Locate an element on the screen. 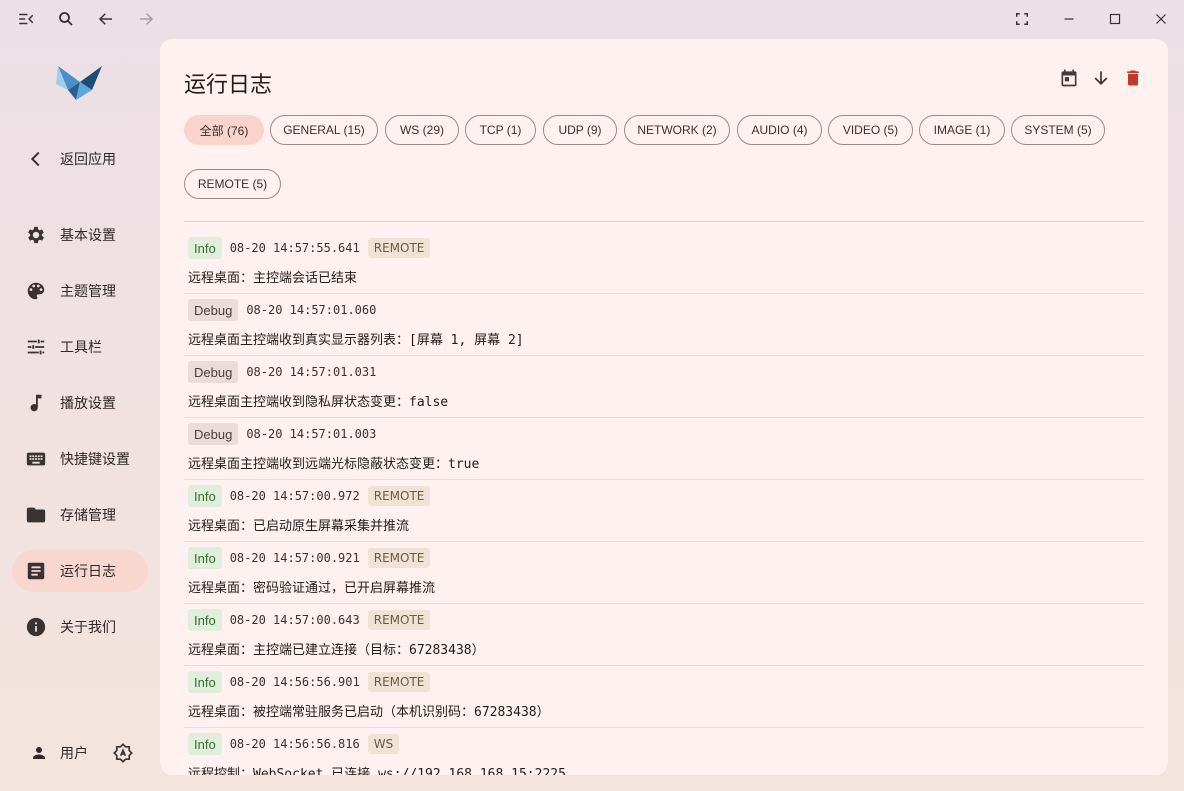  article-icon is located at coordinates (36, 571).